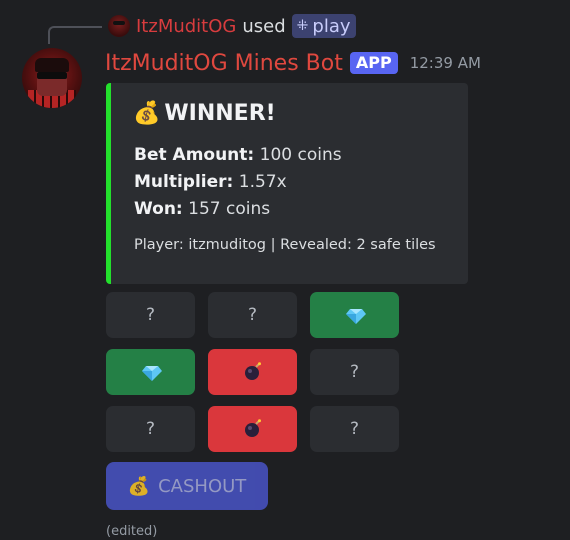  Describe the element at coordinates (186, 26) in the screenshot. I see `invoker-username: ItzMuditOG` at that location.